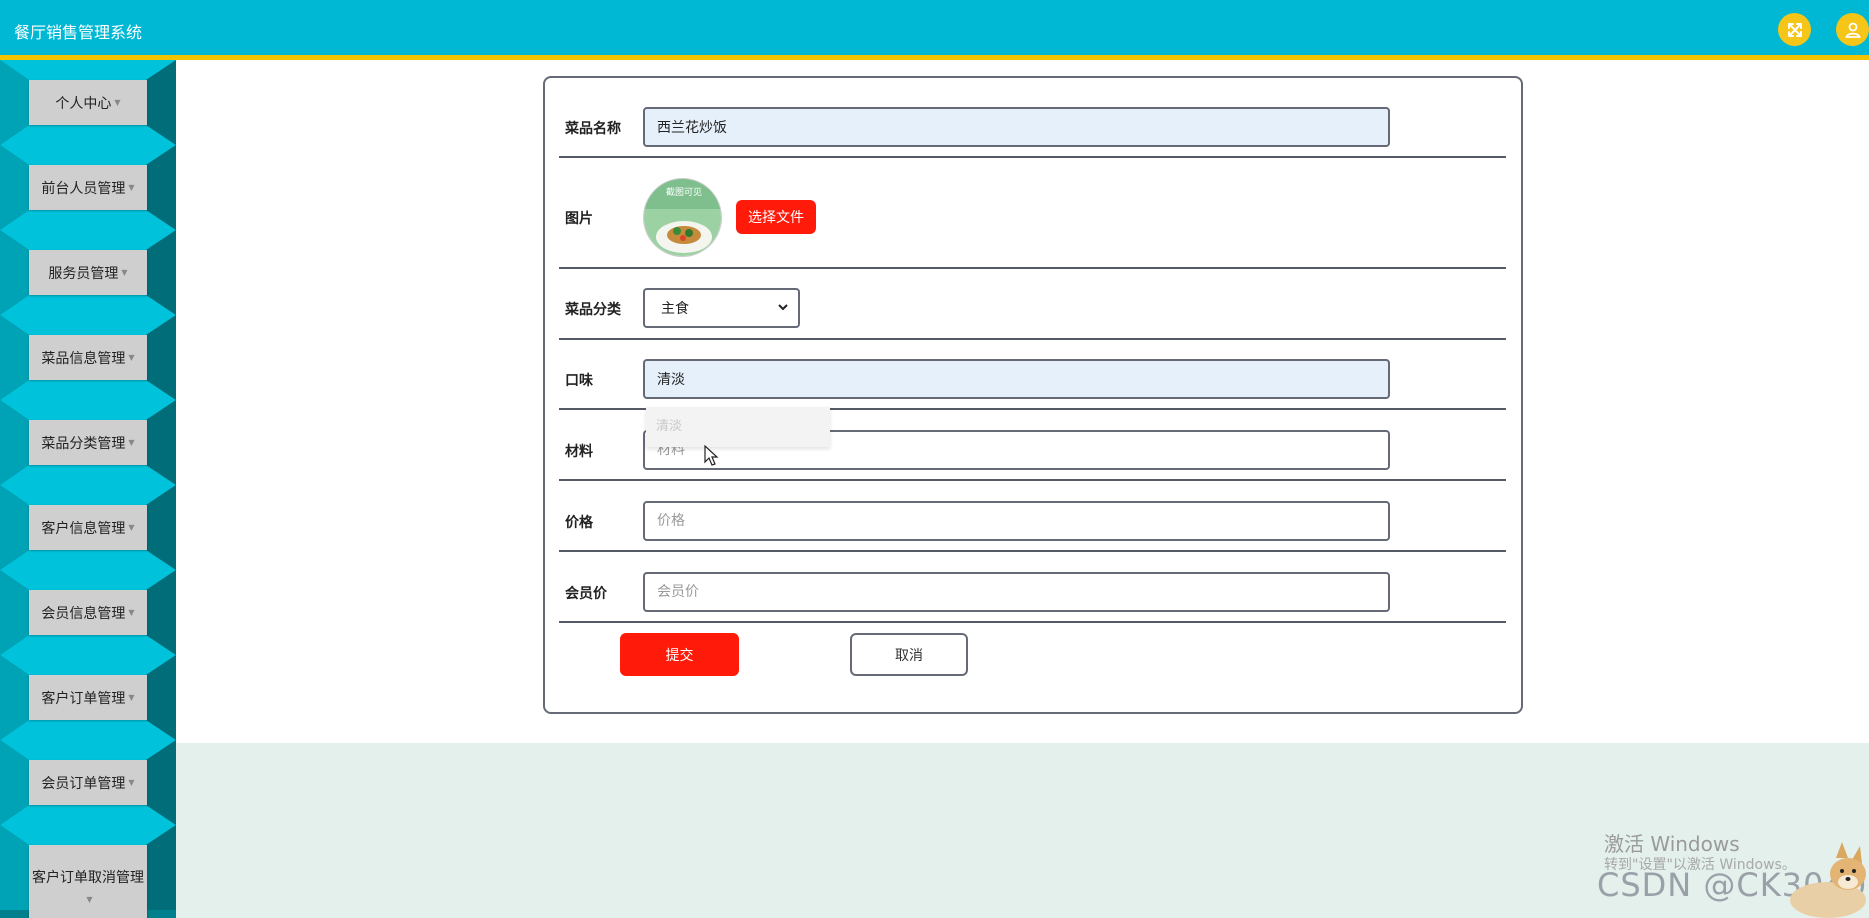 This screenshot has height=918, width=1869. I want to click on material-label: 材料, so click(579, 452).